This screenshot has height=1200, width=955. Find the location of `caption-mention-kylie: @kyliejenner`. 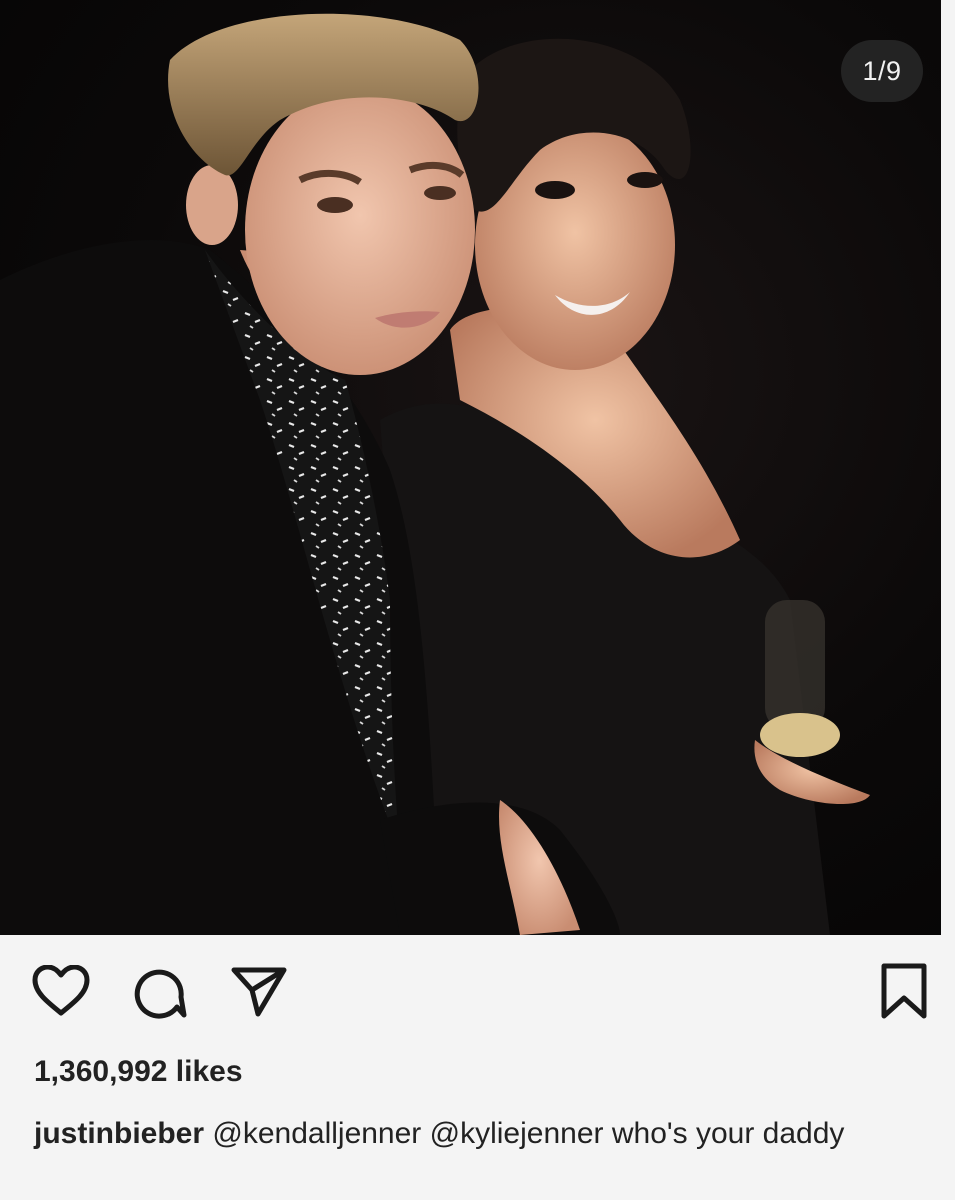

caption-mention-kylie: @kyliejenner is located at coordinates (517, 1133).